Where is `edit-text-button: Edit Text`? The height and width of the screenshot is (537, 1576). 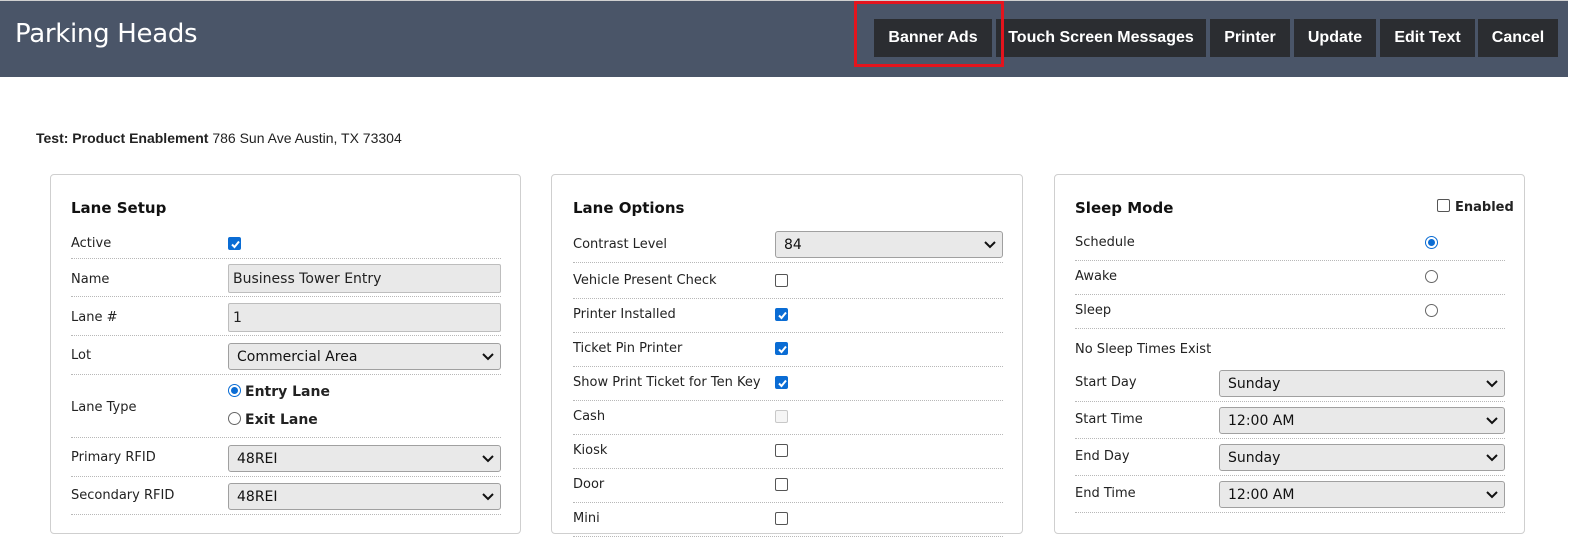 edit-text-button: Edit Text is located at coordinates (1427, 38).